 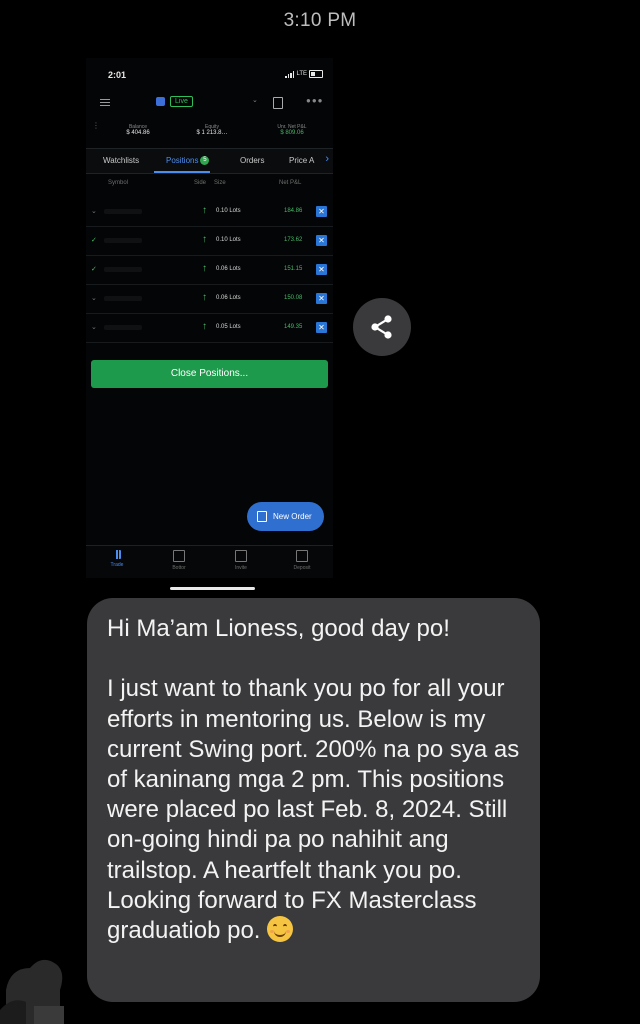 I want to click on share-button, so click(x=382, y=327).